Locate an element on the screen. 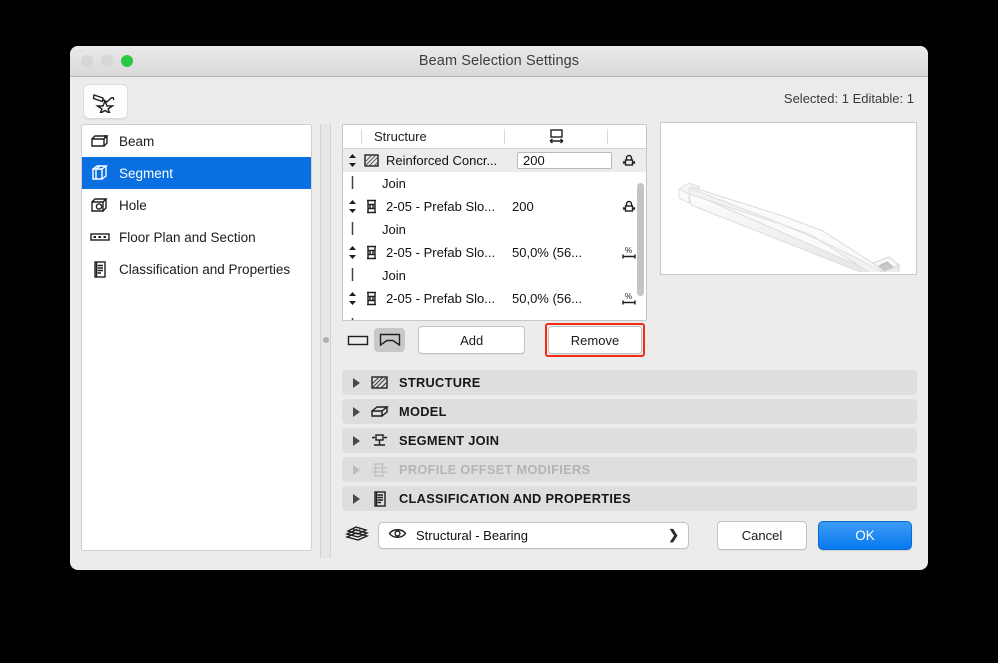 This screenshot has height=663, width=998. section-structure: STRUCTURE is located at coordinates (629, 382).